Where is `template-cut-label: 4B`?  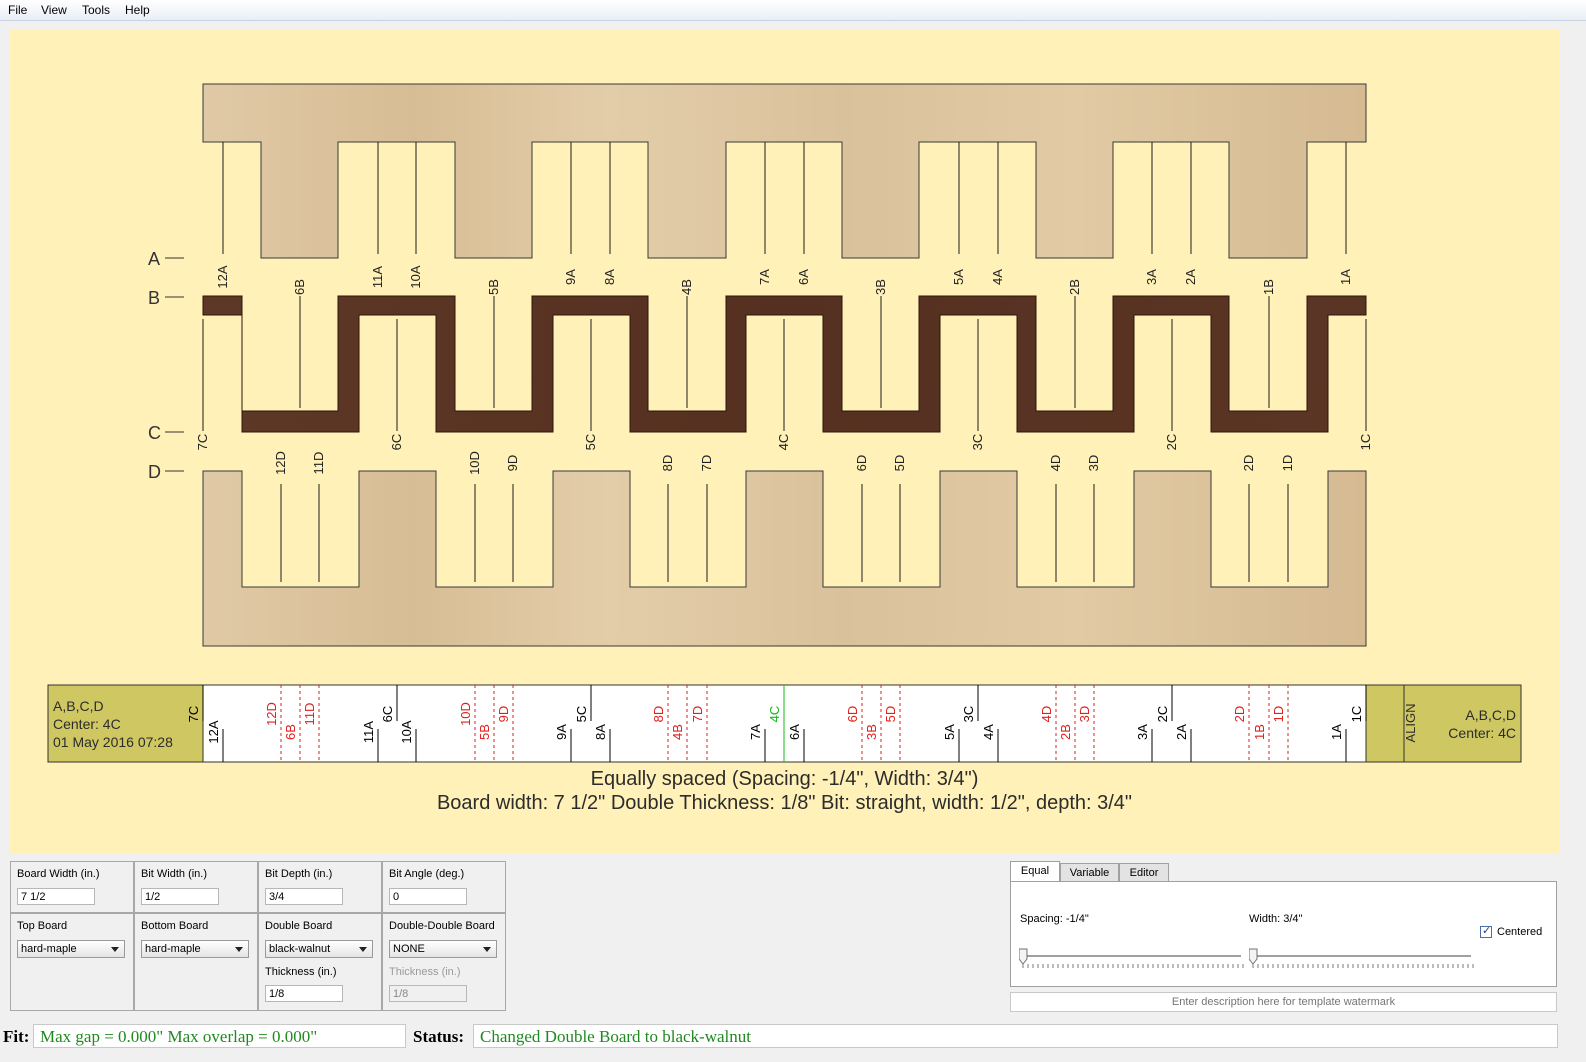 template-cut-label: 4B is located at coordinates (677, 732).